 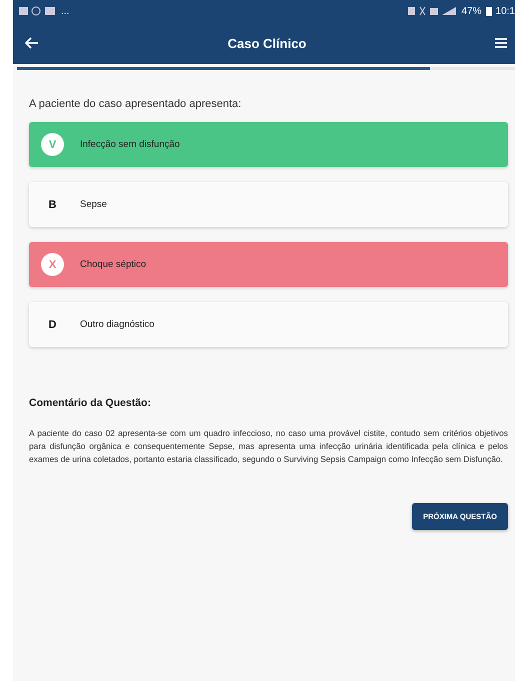 I want to click on option-text: Sepse, so click(x=93, y=204).